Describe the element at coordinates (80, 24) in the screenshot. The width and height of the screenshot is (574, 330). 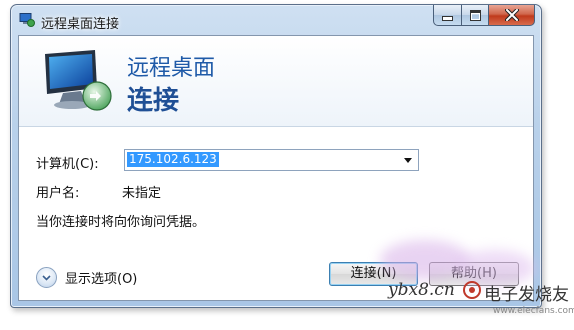
I see `window-title: 远程桌面连接` at that location.